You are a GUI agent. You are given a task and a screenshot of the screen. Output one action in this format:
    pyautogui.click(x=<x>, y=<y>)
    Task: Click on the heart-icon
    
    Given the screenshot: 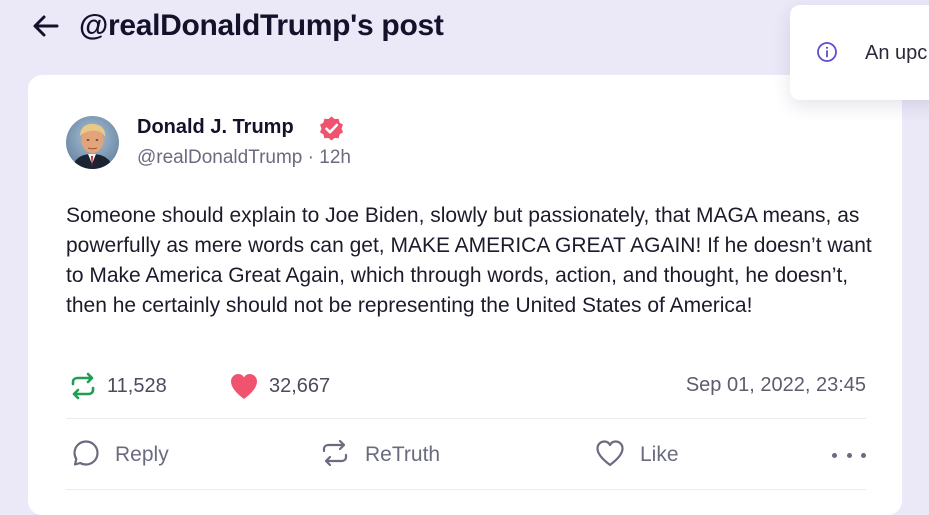 What is the action you would take?
    pyautogui.click(x=244, y=386)
    